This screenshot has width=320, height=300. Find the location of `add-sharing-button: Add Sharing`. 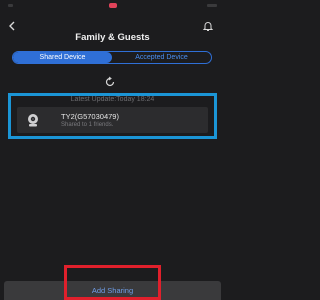

add-sharing-button: Add Sharing is located at coordinates (112, 290).